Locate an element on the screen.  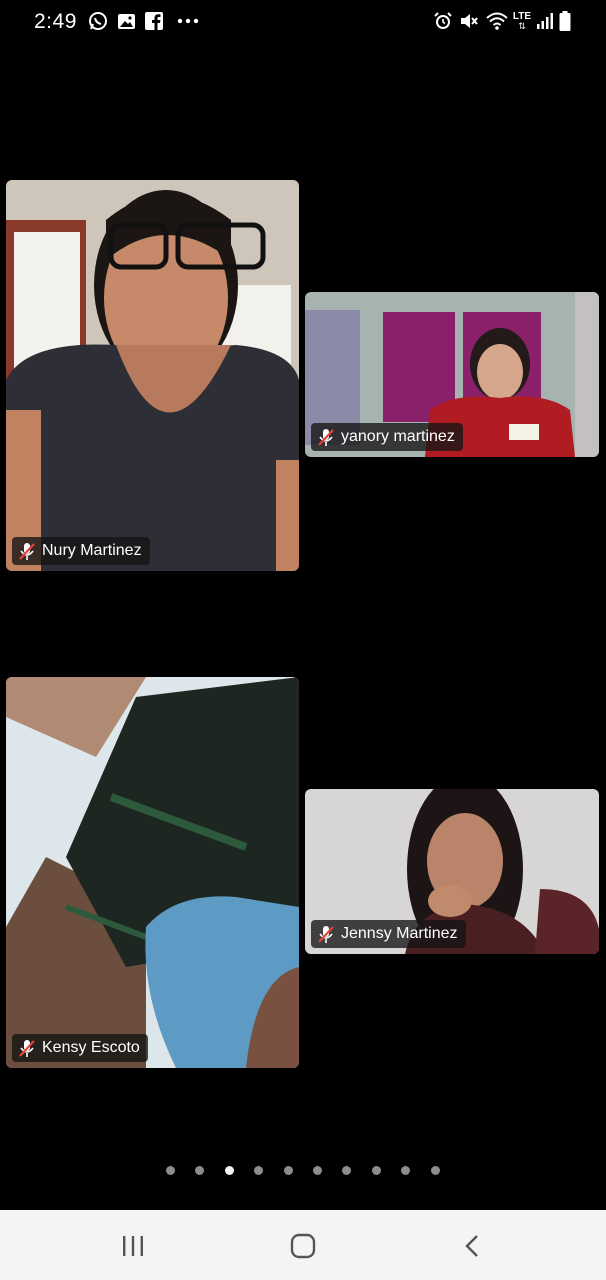
participant-name: Jennsy Martinez is located at coordinates (399, 933).